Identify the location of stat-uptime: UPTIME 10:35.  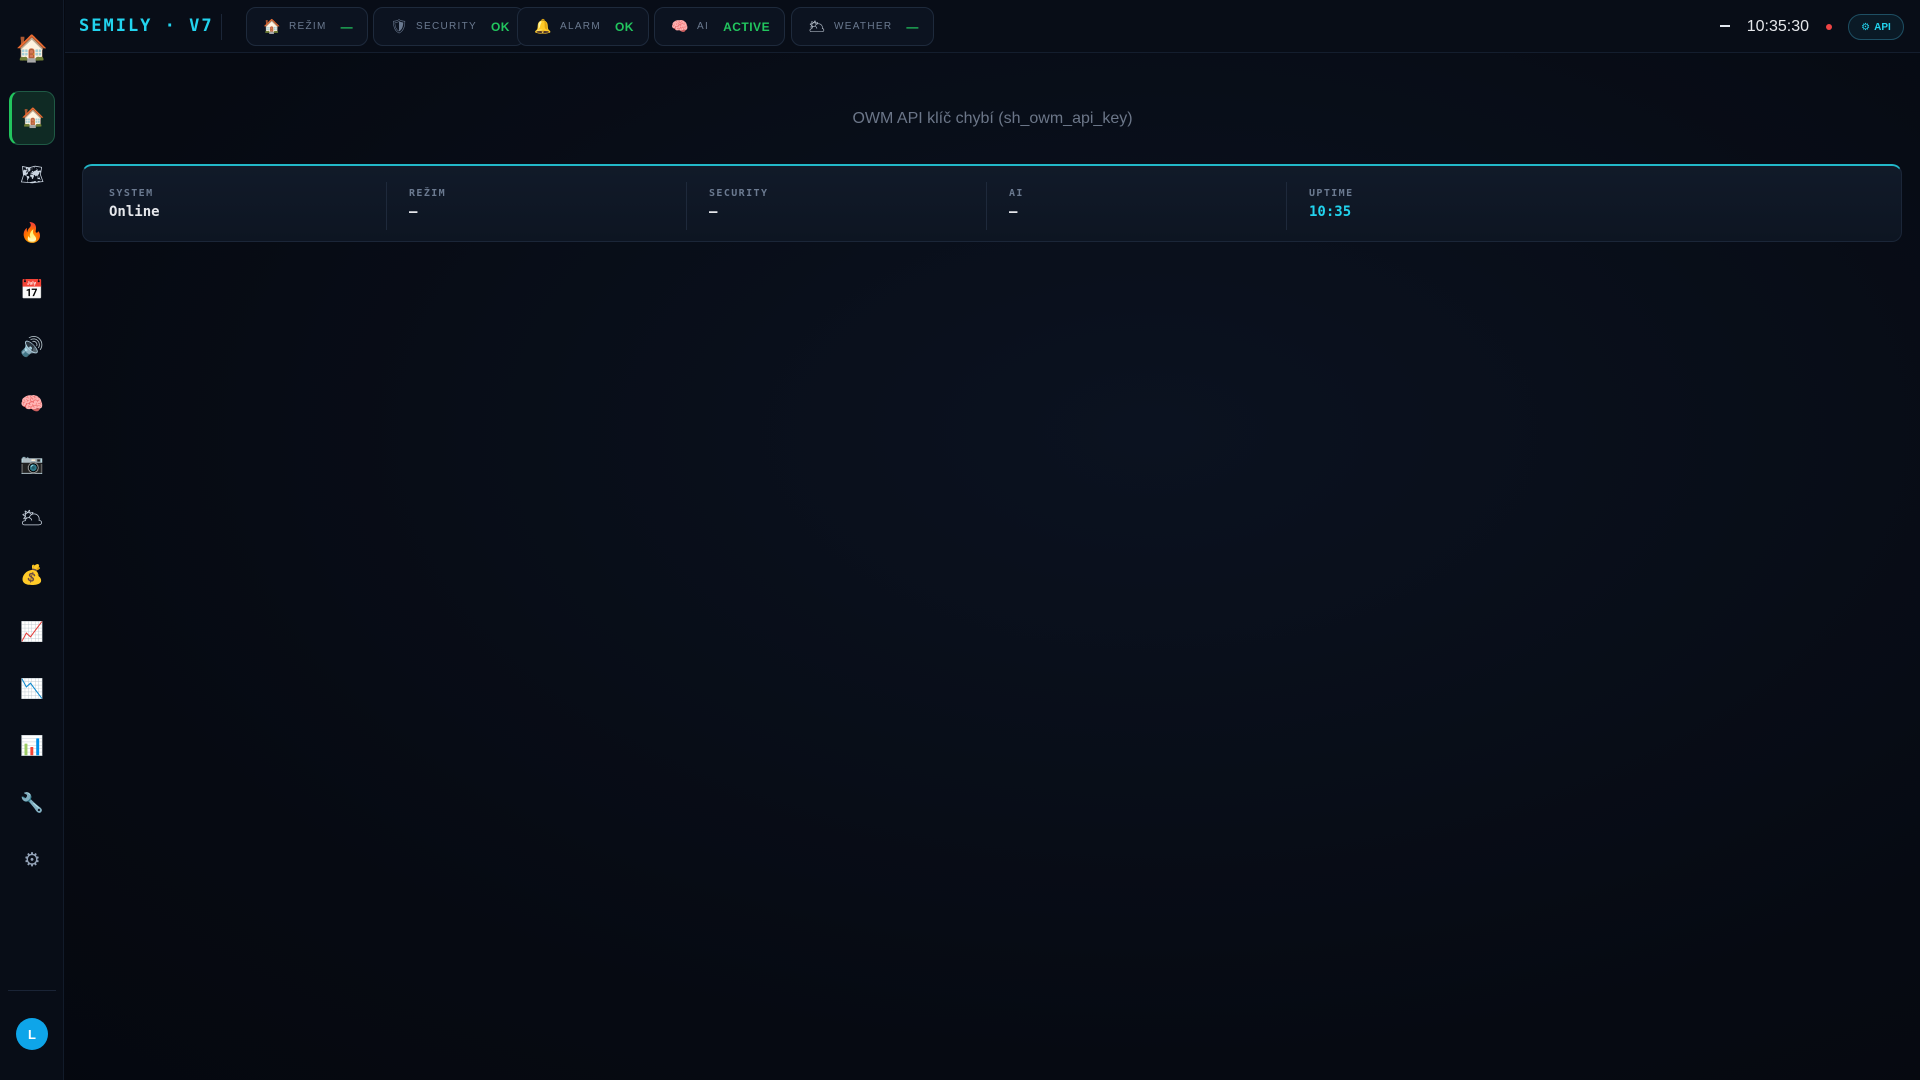
(1433, 204).